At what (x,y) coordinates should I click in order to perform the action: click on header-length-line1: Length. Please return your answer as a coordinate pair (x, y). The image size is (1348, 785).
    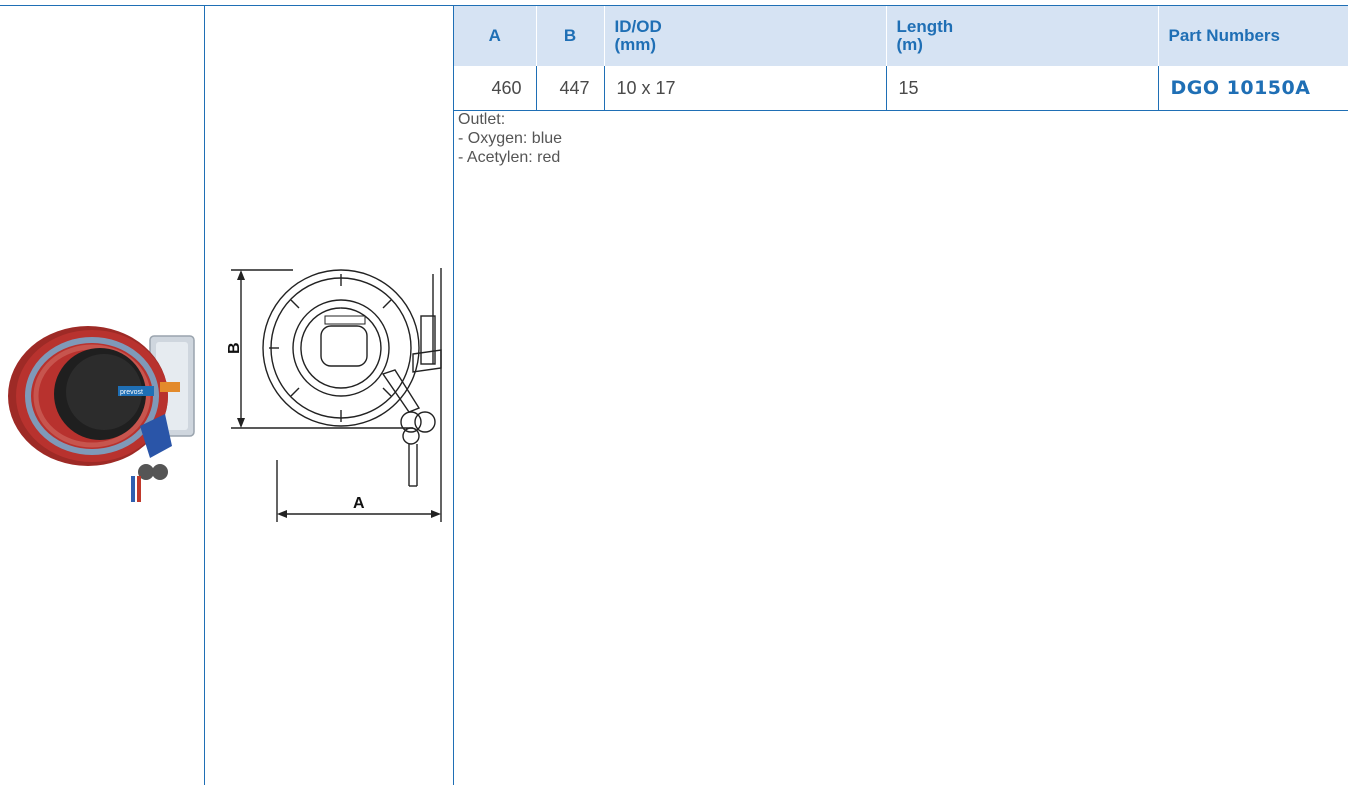
    Looking at the image, I should click on (925, 26).